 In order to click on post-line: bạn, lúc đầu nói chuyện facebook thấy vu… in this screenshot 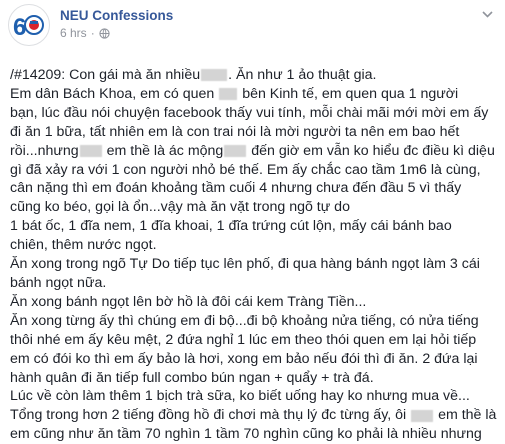, I will do `click(249, 112)`.